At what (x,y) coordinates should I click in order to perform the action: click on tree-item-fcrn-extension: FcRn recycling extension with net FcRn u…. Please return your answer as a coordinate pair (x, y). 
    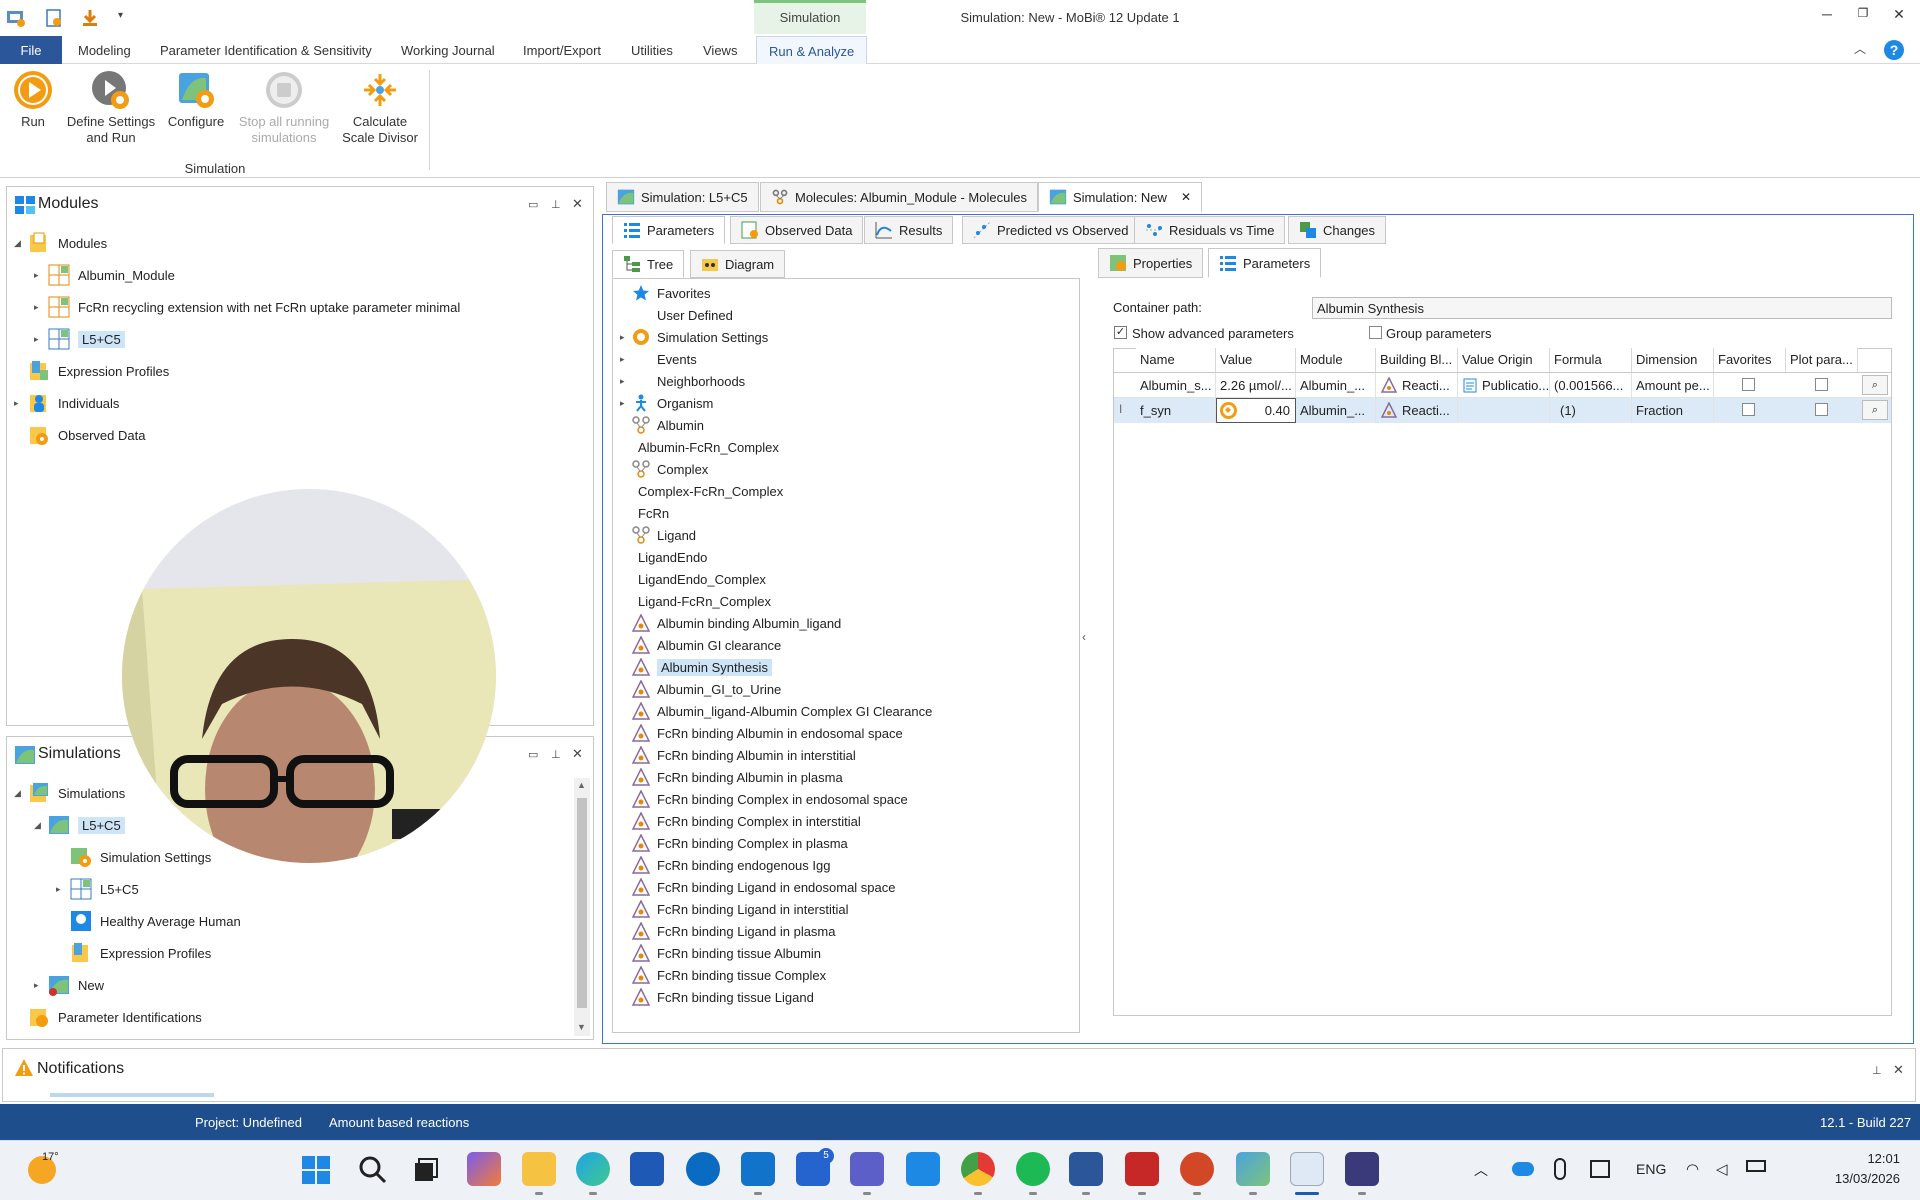
    Looking at the image, I should click on (254, 307).